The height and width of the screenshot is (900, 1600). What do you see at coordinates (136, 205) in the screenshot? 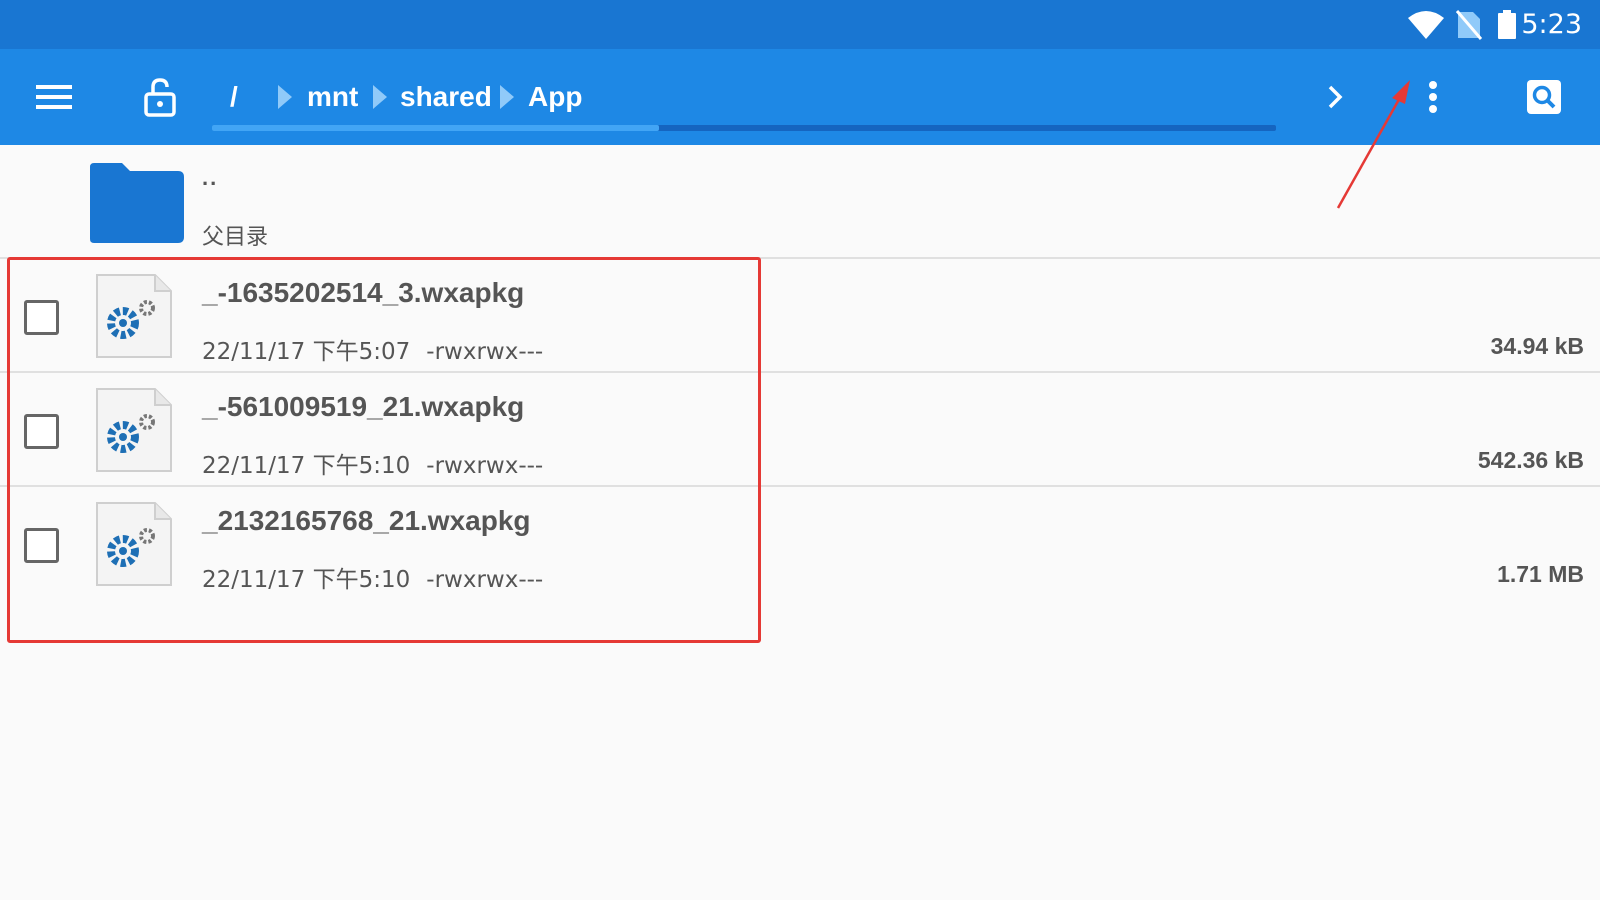
I see `folder-icon` at bounding box center [136, 205].